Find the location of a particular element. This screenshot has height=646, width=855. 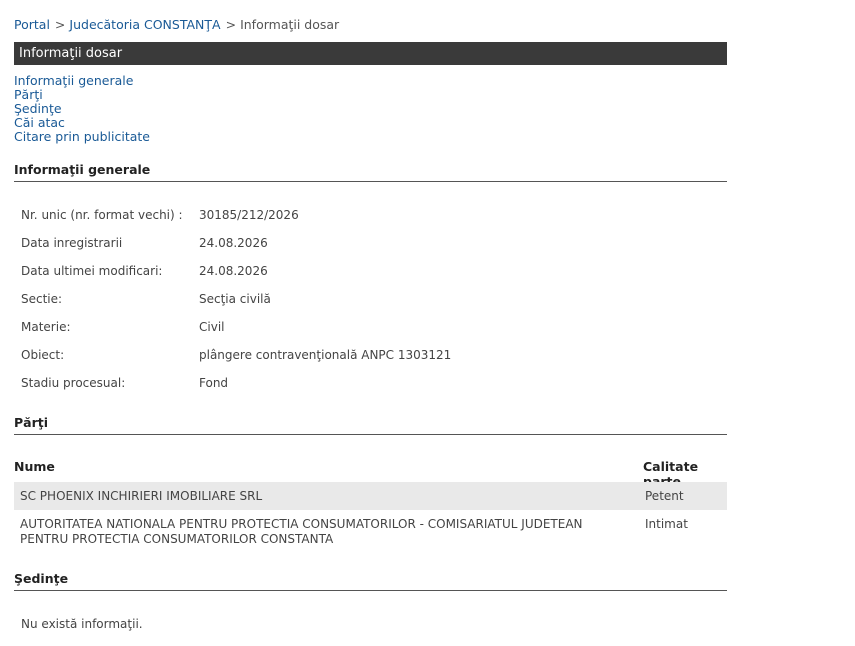

info-value: plângere contravenţională ANPC 1303121 is located at coordinates (325, 355).